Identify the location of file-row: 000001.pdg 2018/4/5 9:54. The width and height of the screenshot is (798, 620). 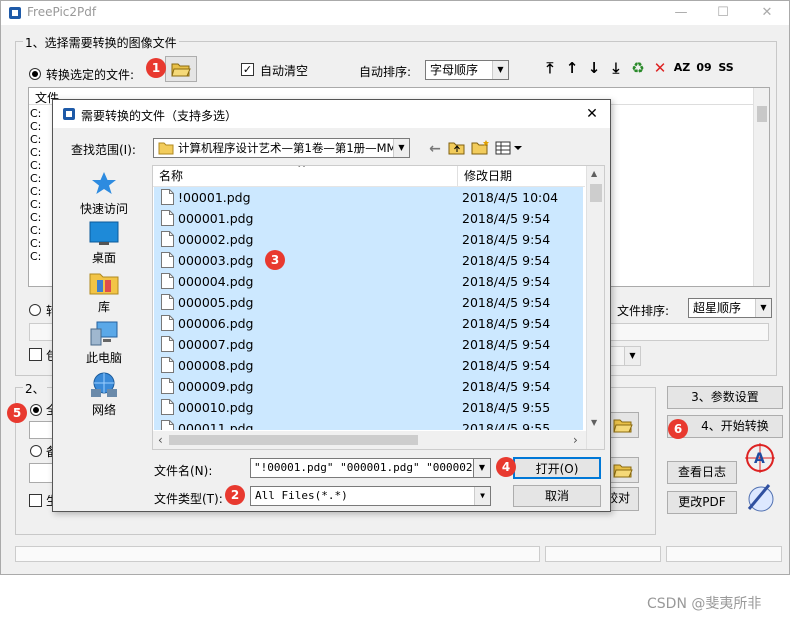
(368, 218).